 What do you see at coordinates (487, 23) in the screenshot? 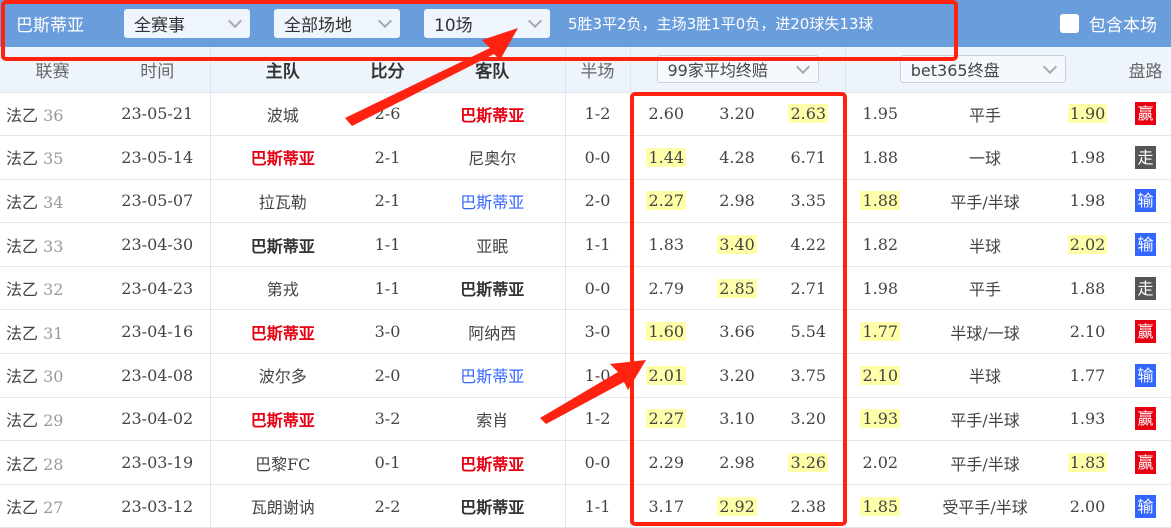
I see `match-count-select: 10场` at bounding box center [487, 23].